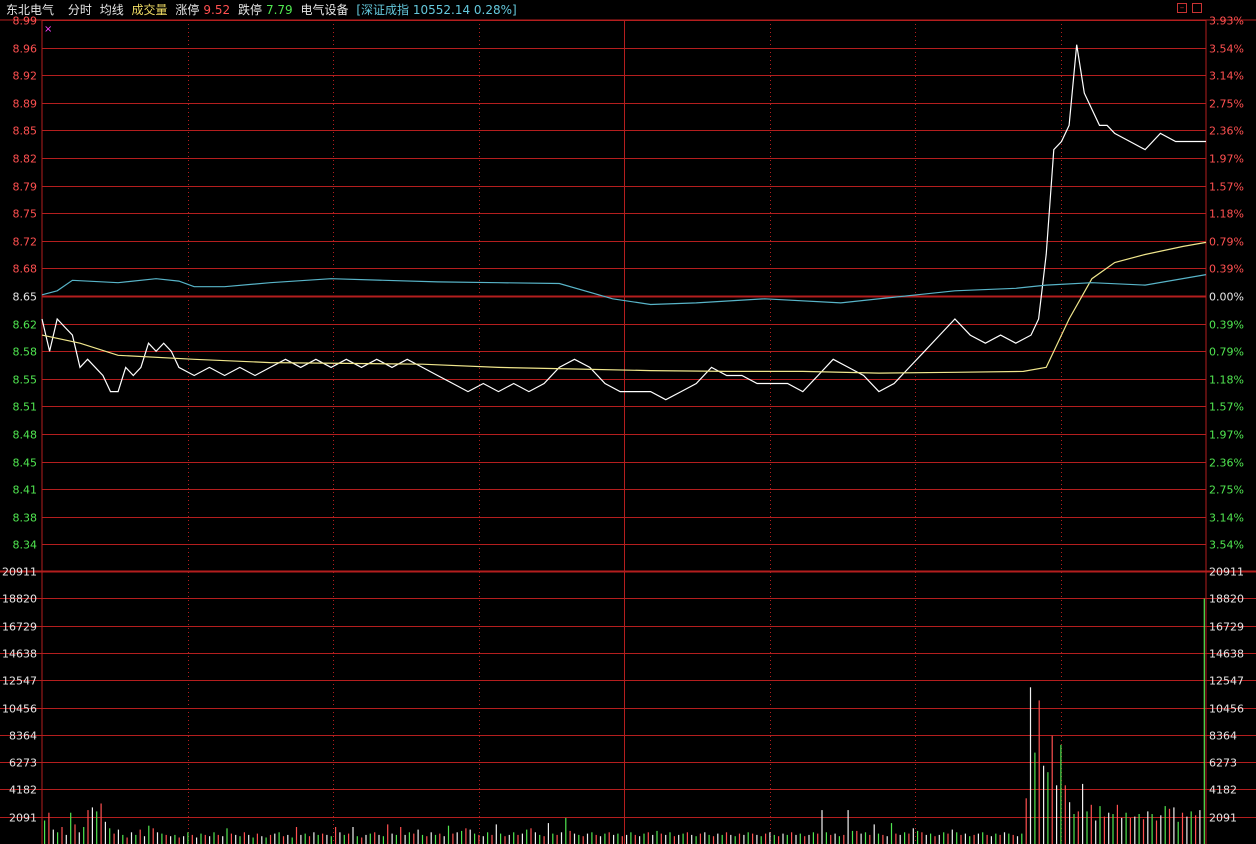 Image resolution: width=1256 pixels, height=844 pixels. What do you see at coordinates (1226, 380) in the screenshot?
I see `percent-tick-label: 1.18%` at bounding box center [1226, 380].